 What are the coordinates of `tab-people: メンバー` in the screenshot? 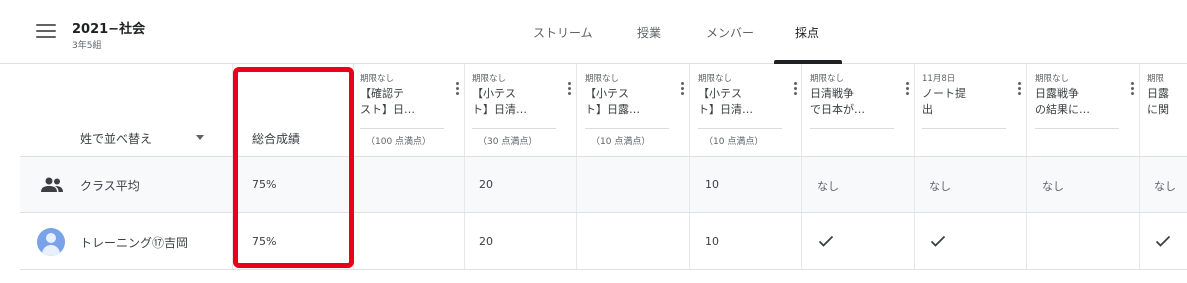 It's located at (730, 32).